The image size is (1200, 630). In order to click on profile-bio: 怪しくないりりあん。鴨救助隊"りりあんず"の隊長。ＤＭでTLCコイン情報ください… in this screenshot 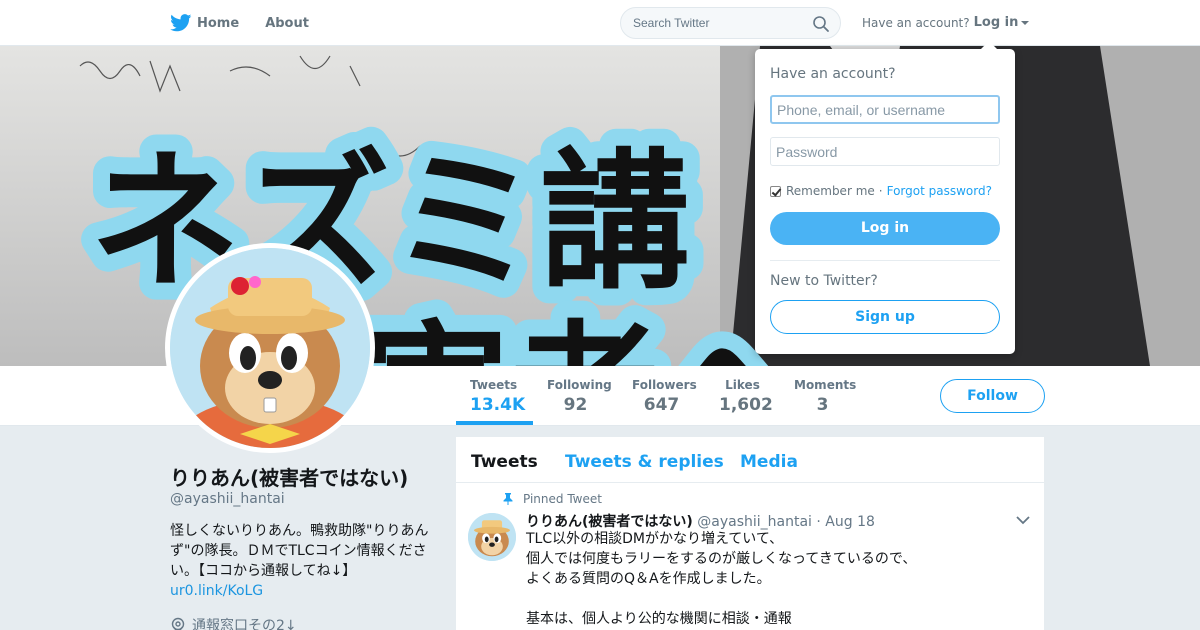, I will do `click(299, 551)`.